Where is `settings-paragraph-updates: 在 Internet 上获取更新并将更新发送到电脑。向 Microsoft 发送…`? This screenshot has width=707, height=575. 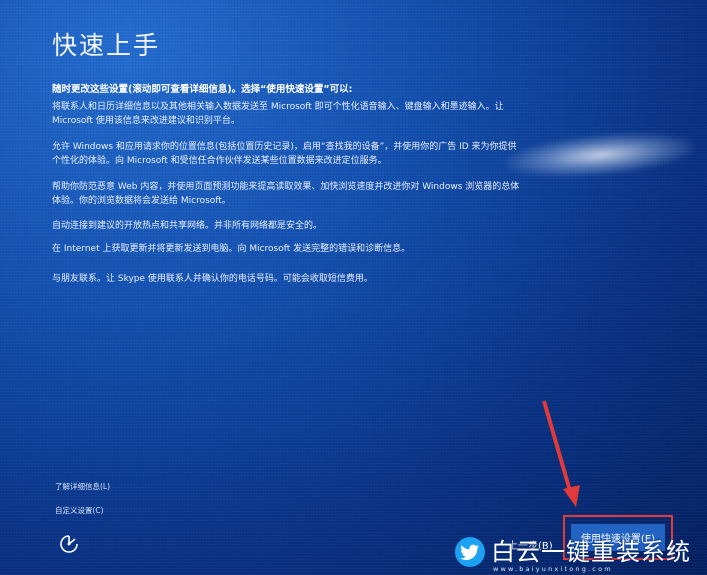
settings-paragraph-updates: 在 Internet 上获取更新并将更新发送到电脑。向 Microsoft 发送… is located at coordinates (231, 249).